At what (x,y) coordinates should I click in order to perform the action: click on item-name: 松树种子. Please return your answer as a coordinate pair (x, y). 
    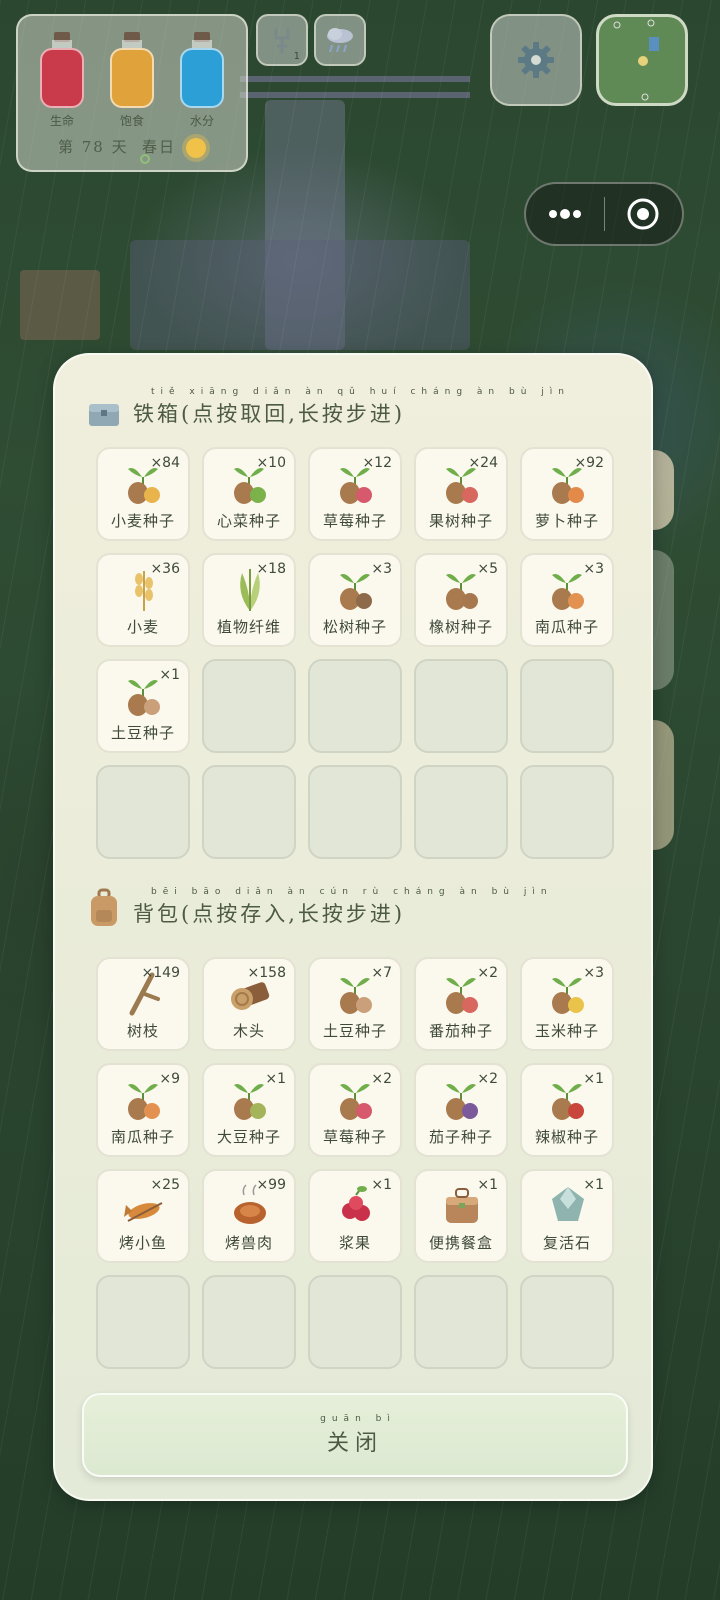
    Looking at the image, I should click on (354, 627).